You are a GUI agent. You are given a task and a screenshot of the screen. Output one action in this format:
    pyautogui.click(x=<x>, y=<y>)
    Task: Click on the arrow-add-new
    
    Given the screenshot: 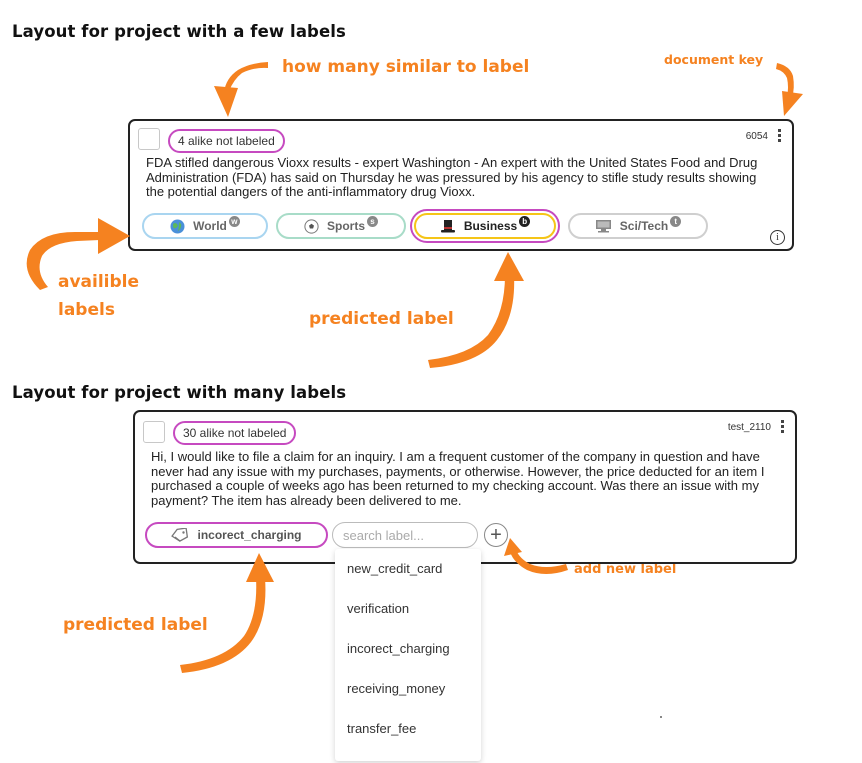 What is the action you would take?
    pyautogui.click(x=539, y=562)
    